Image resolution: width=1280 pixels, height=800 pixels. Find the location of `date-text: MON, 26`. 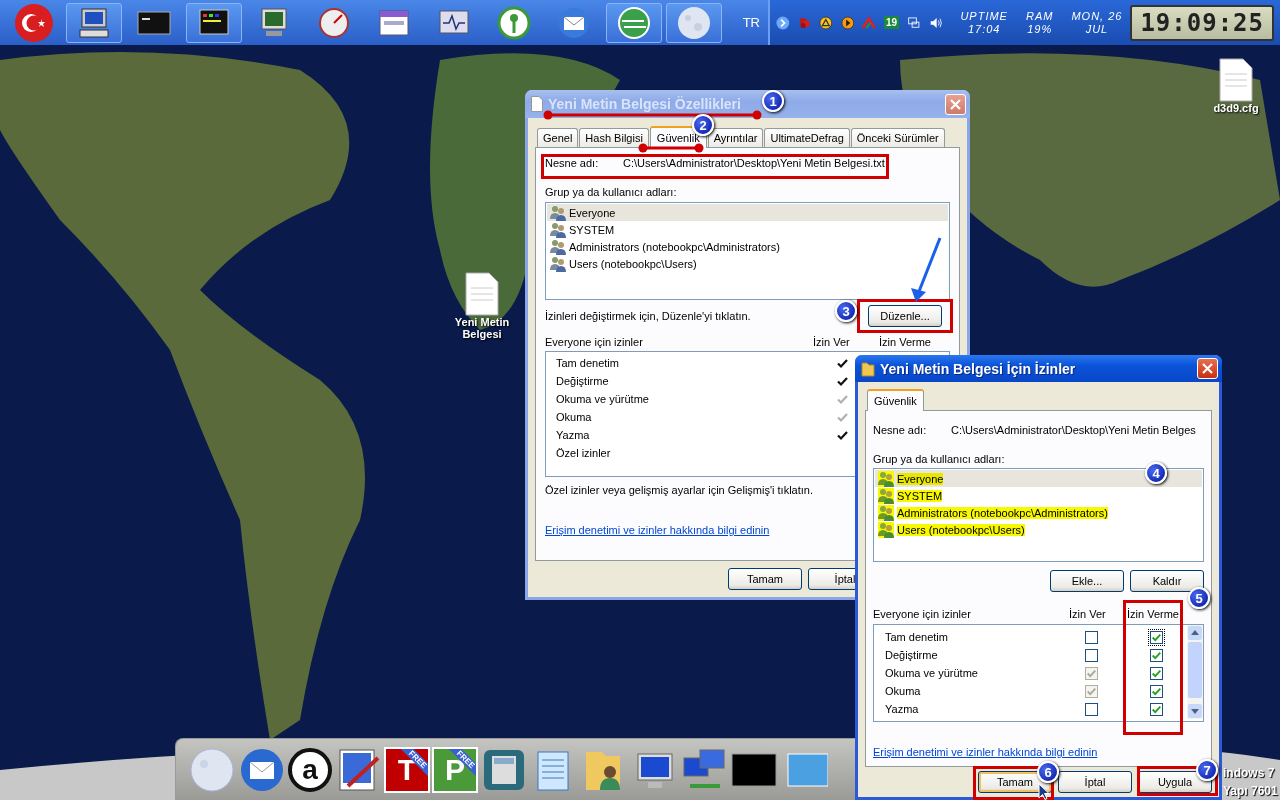

date-text: MON, 26 is located at coordinates (1097, 16).